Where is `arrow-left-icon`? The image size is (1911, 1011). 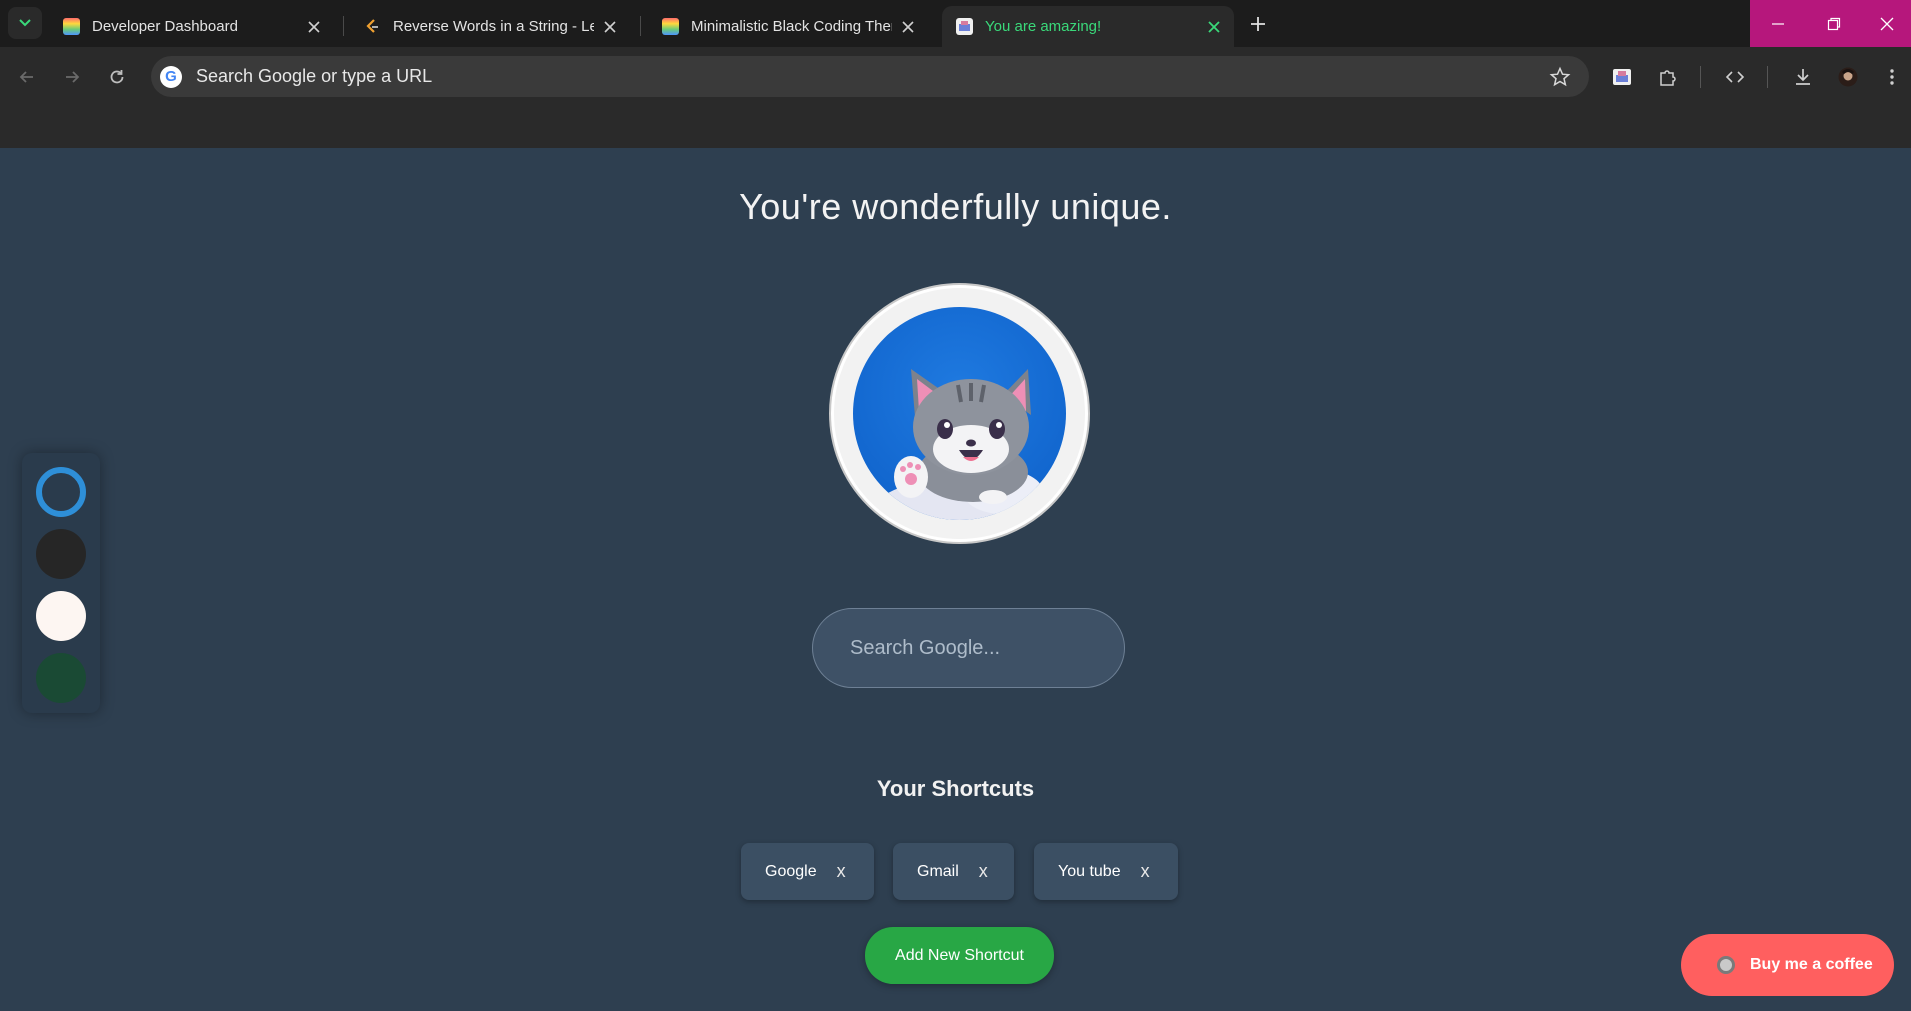
arrow-left-icon is located at coordinates (26, 77).